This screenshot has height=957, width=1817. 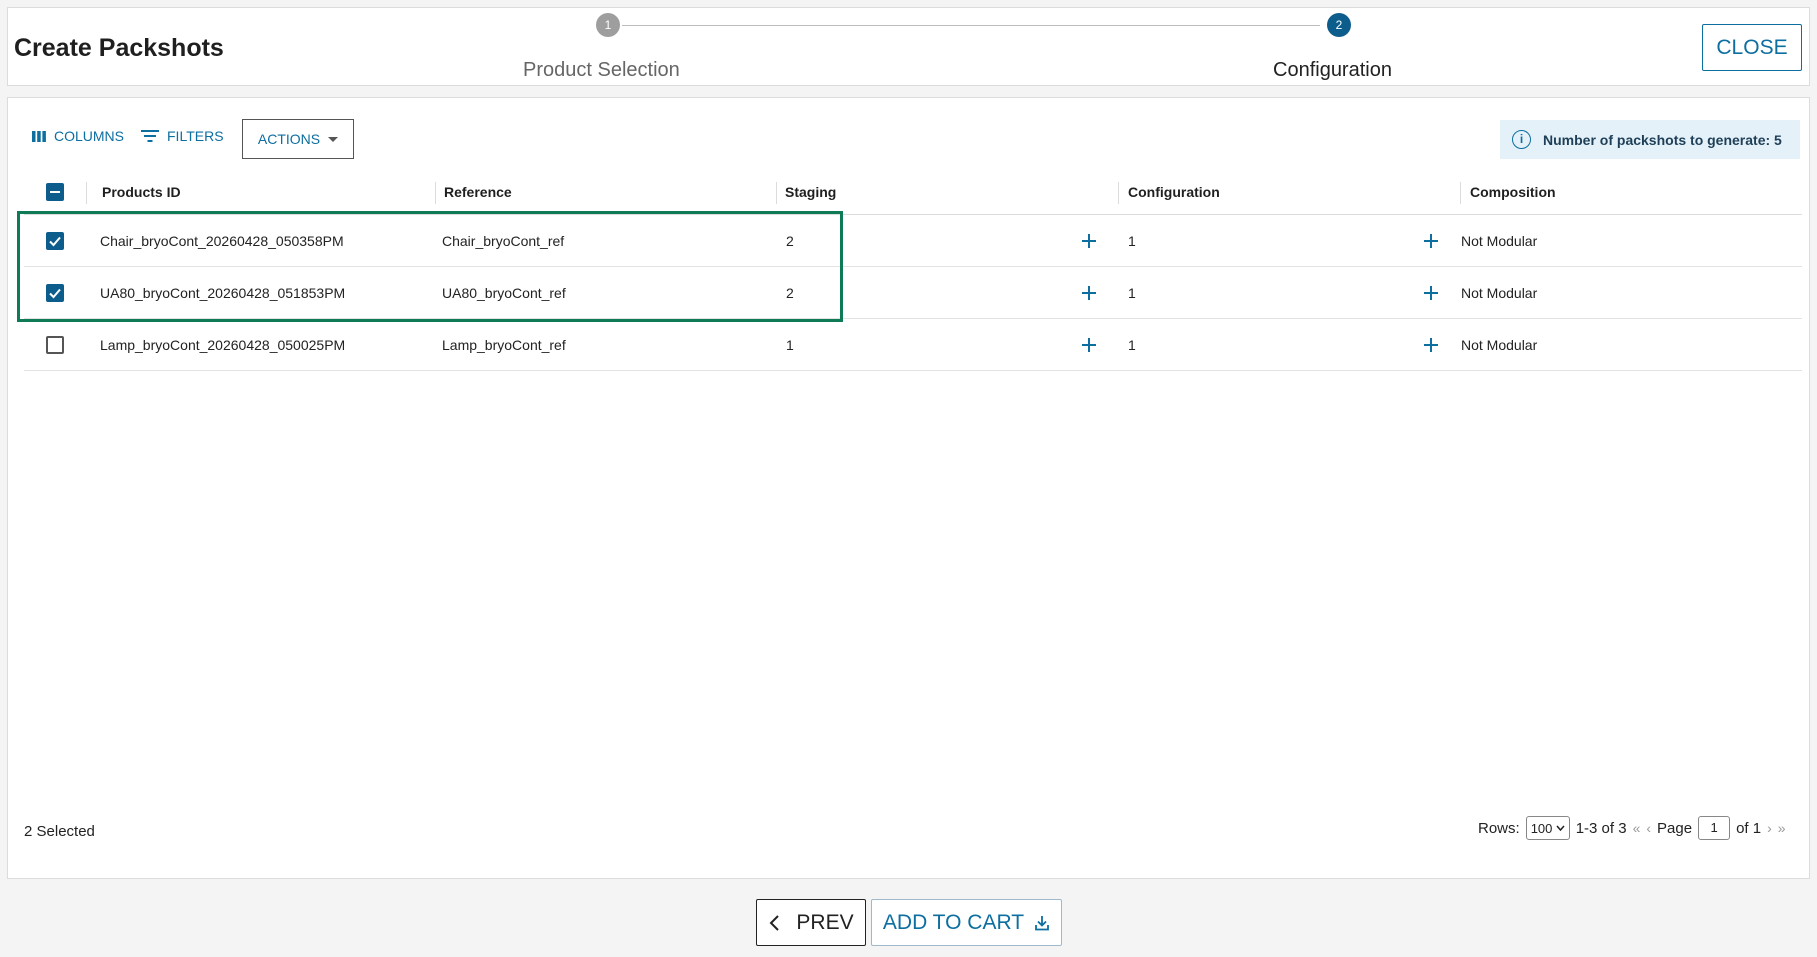 What do you see at coordinates (1637, 828) in the screenshot?
I see `first-page-icon: «` at bounding box center [1637, 828].